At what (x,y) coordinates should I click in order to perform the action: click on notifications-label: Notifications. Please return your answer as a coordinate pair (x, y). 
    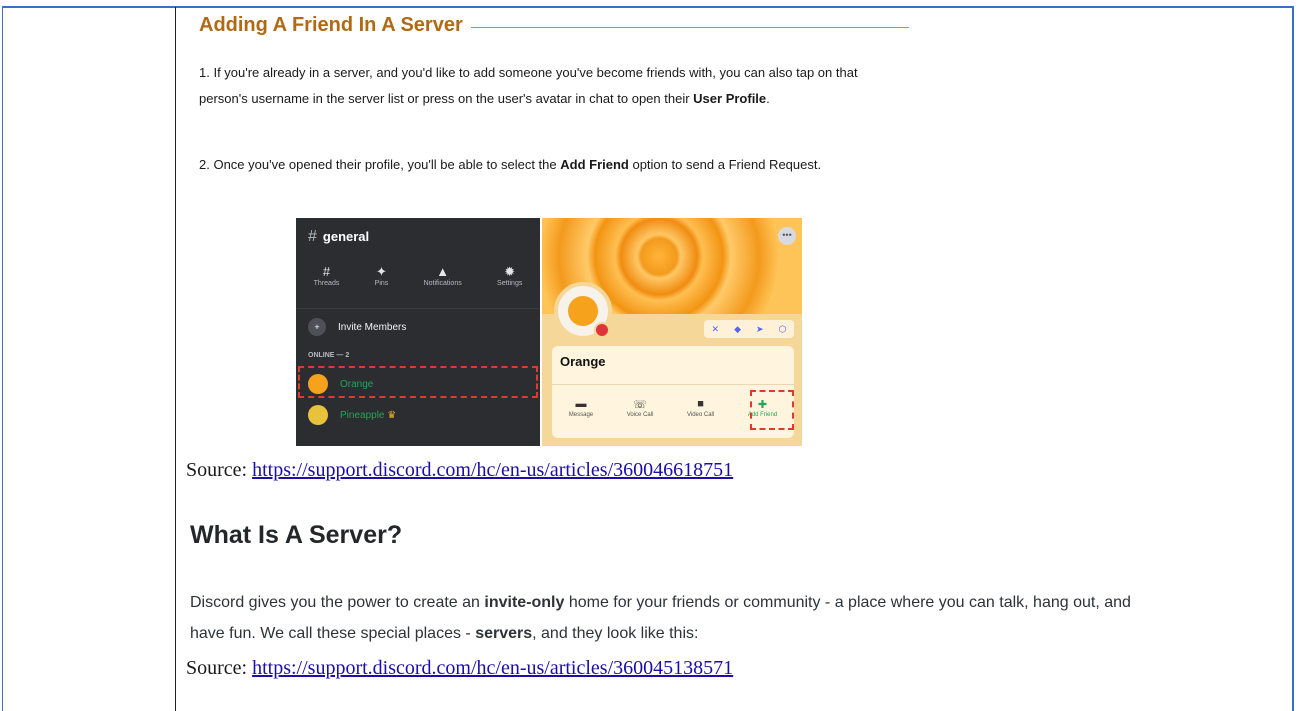
    Looking at the image, I should click on (442, 283).